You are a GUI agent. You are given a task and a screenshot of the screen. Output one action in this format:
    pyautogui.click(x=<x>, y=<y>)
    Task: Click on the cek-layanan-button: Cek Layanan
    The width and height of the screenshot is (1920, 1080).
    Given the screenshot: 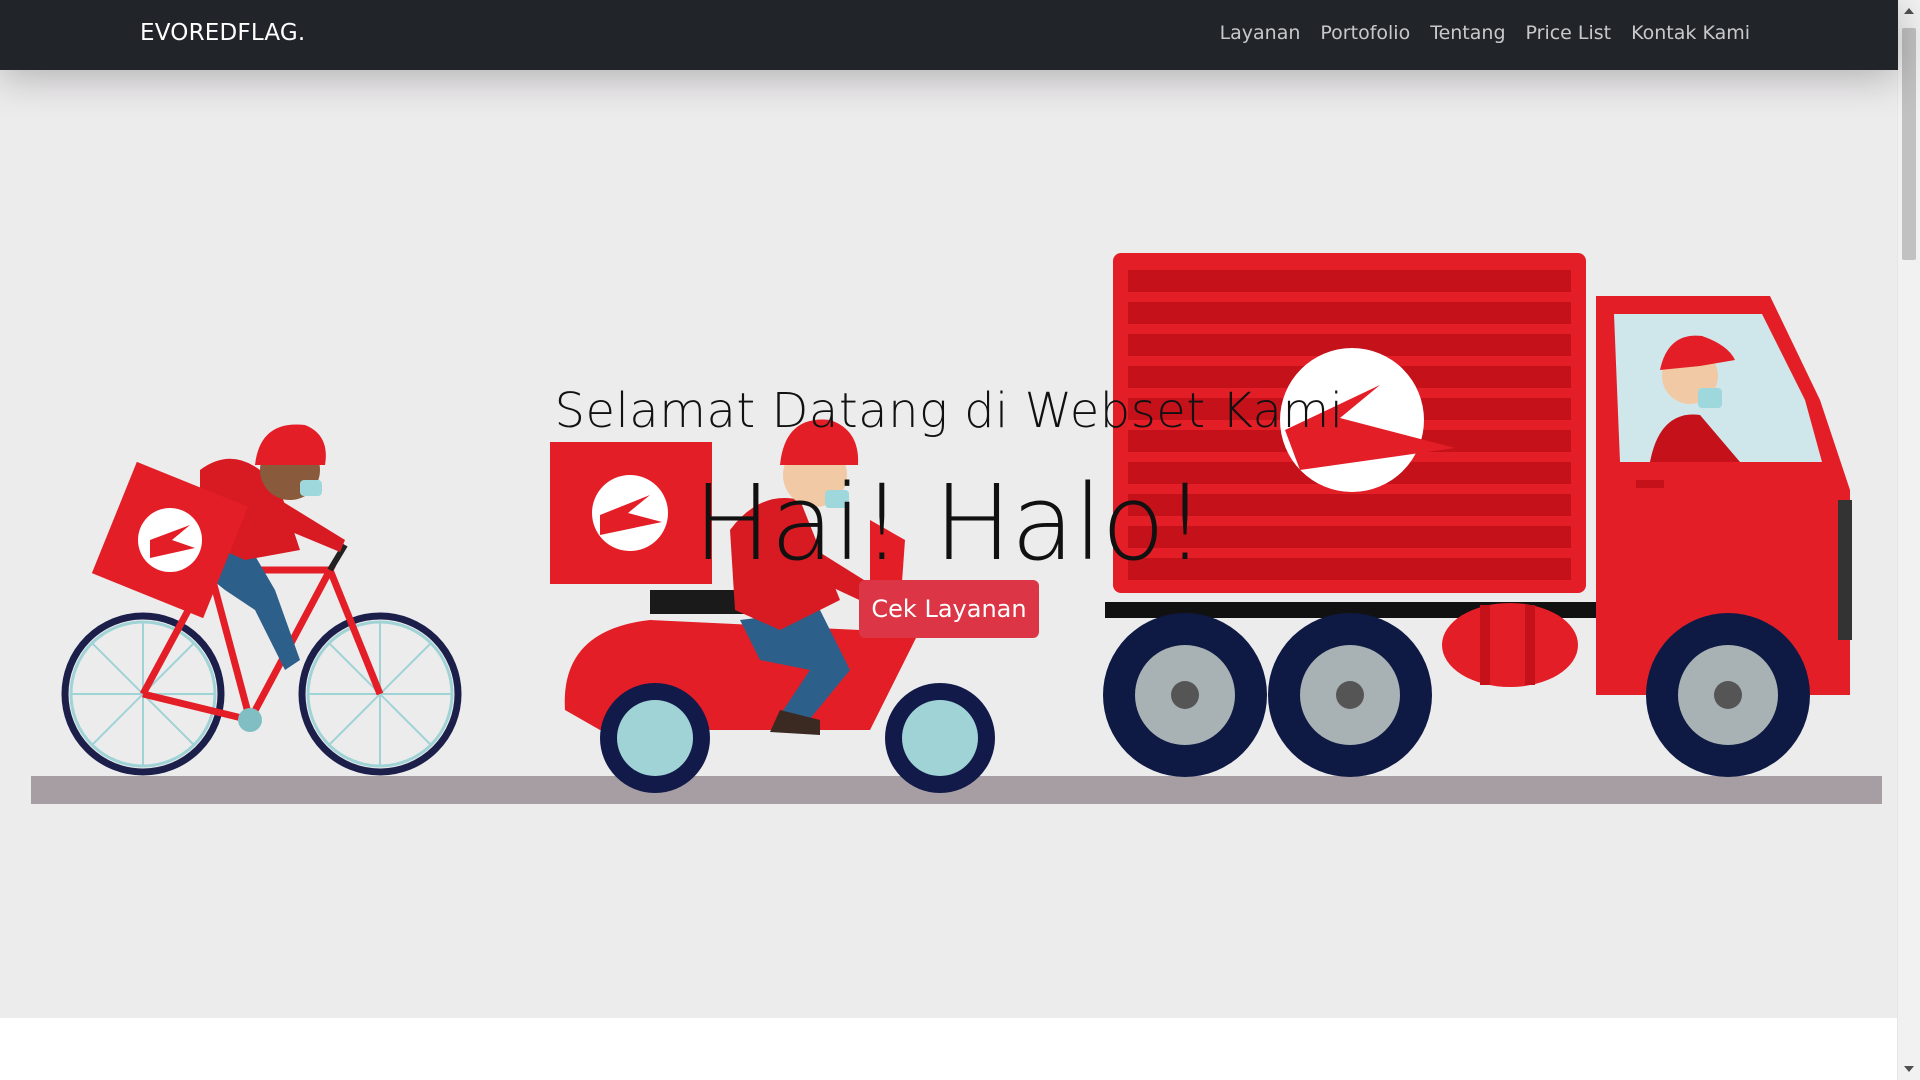 What is the action you would take?
    pyautogui.click(x=949, y=609)
    